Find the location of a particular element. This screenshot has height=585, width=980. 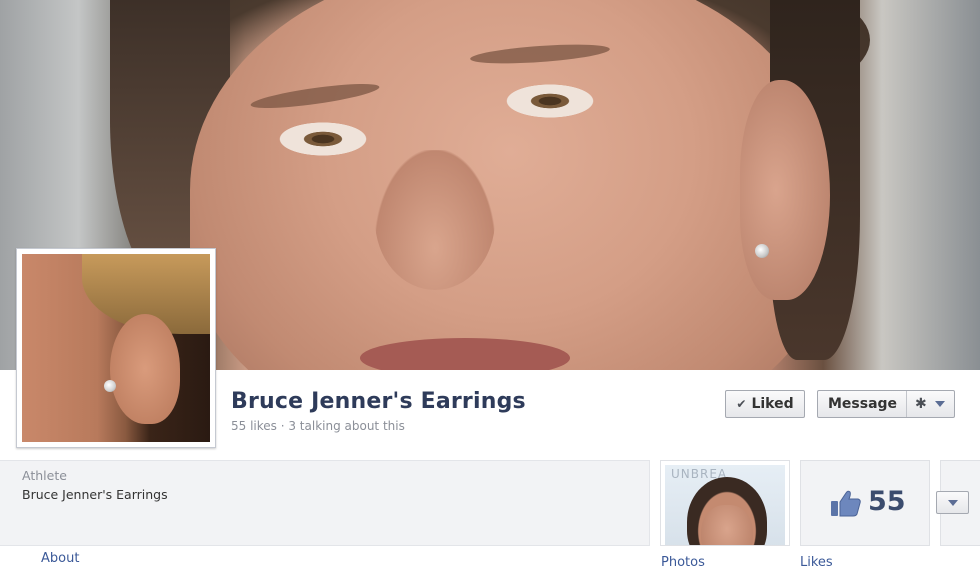

likes-tile is located at coordinates (865, 503).